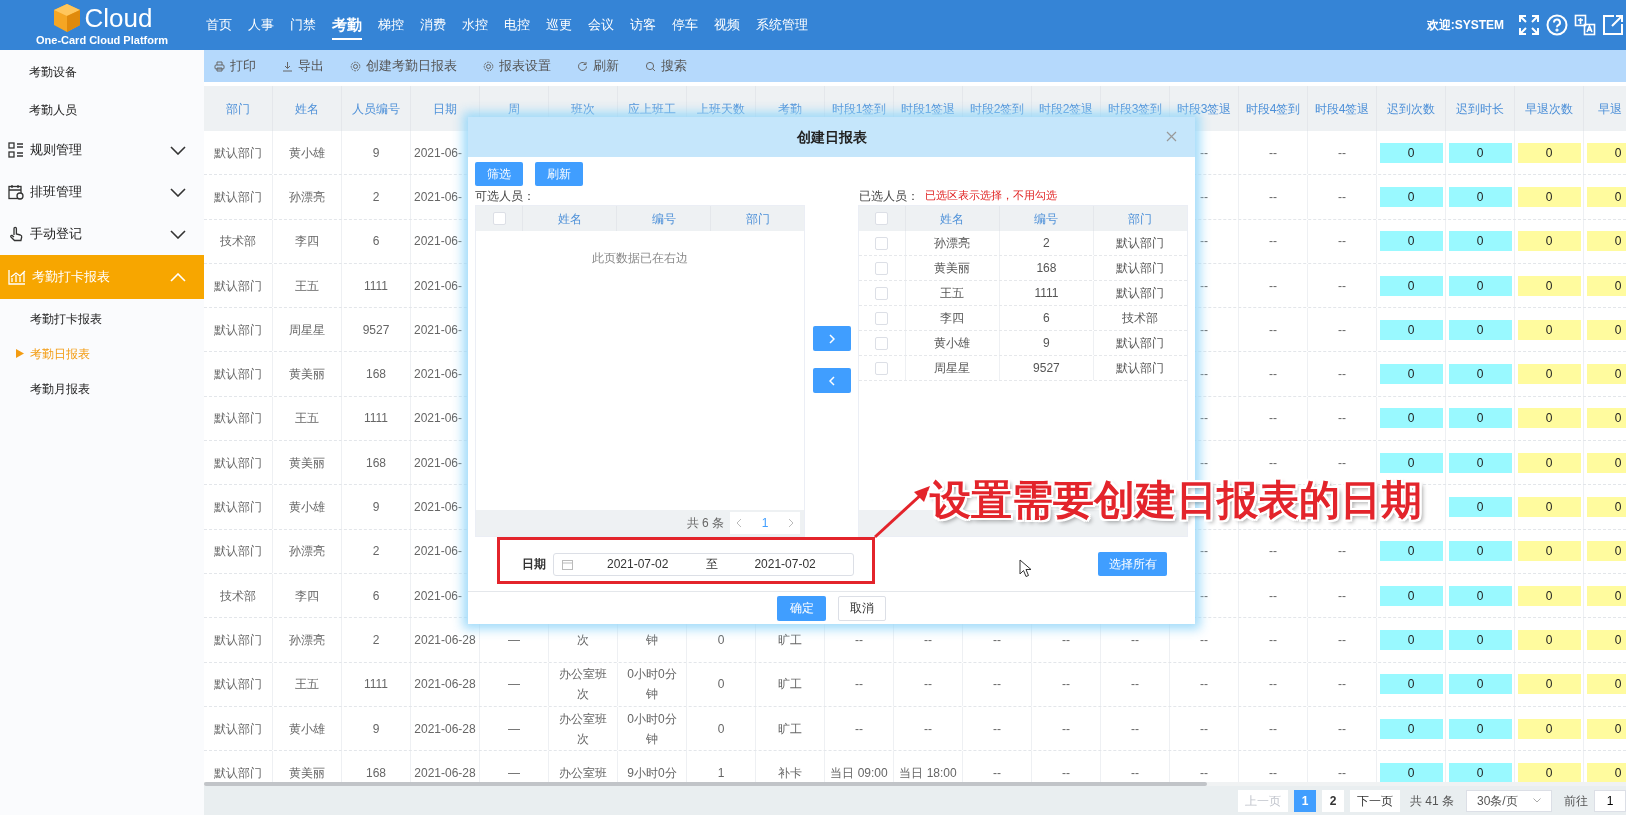 This screenshot has height=815, width=1626. What do you see at coordinates (1613, 25) in the screenshot?
I see `external-link-icon` at bounding box center [1613, 25].